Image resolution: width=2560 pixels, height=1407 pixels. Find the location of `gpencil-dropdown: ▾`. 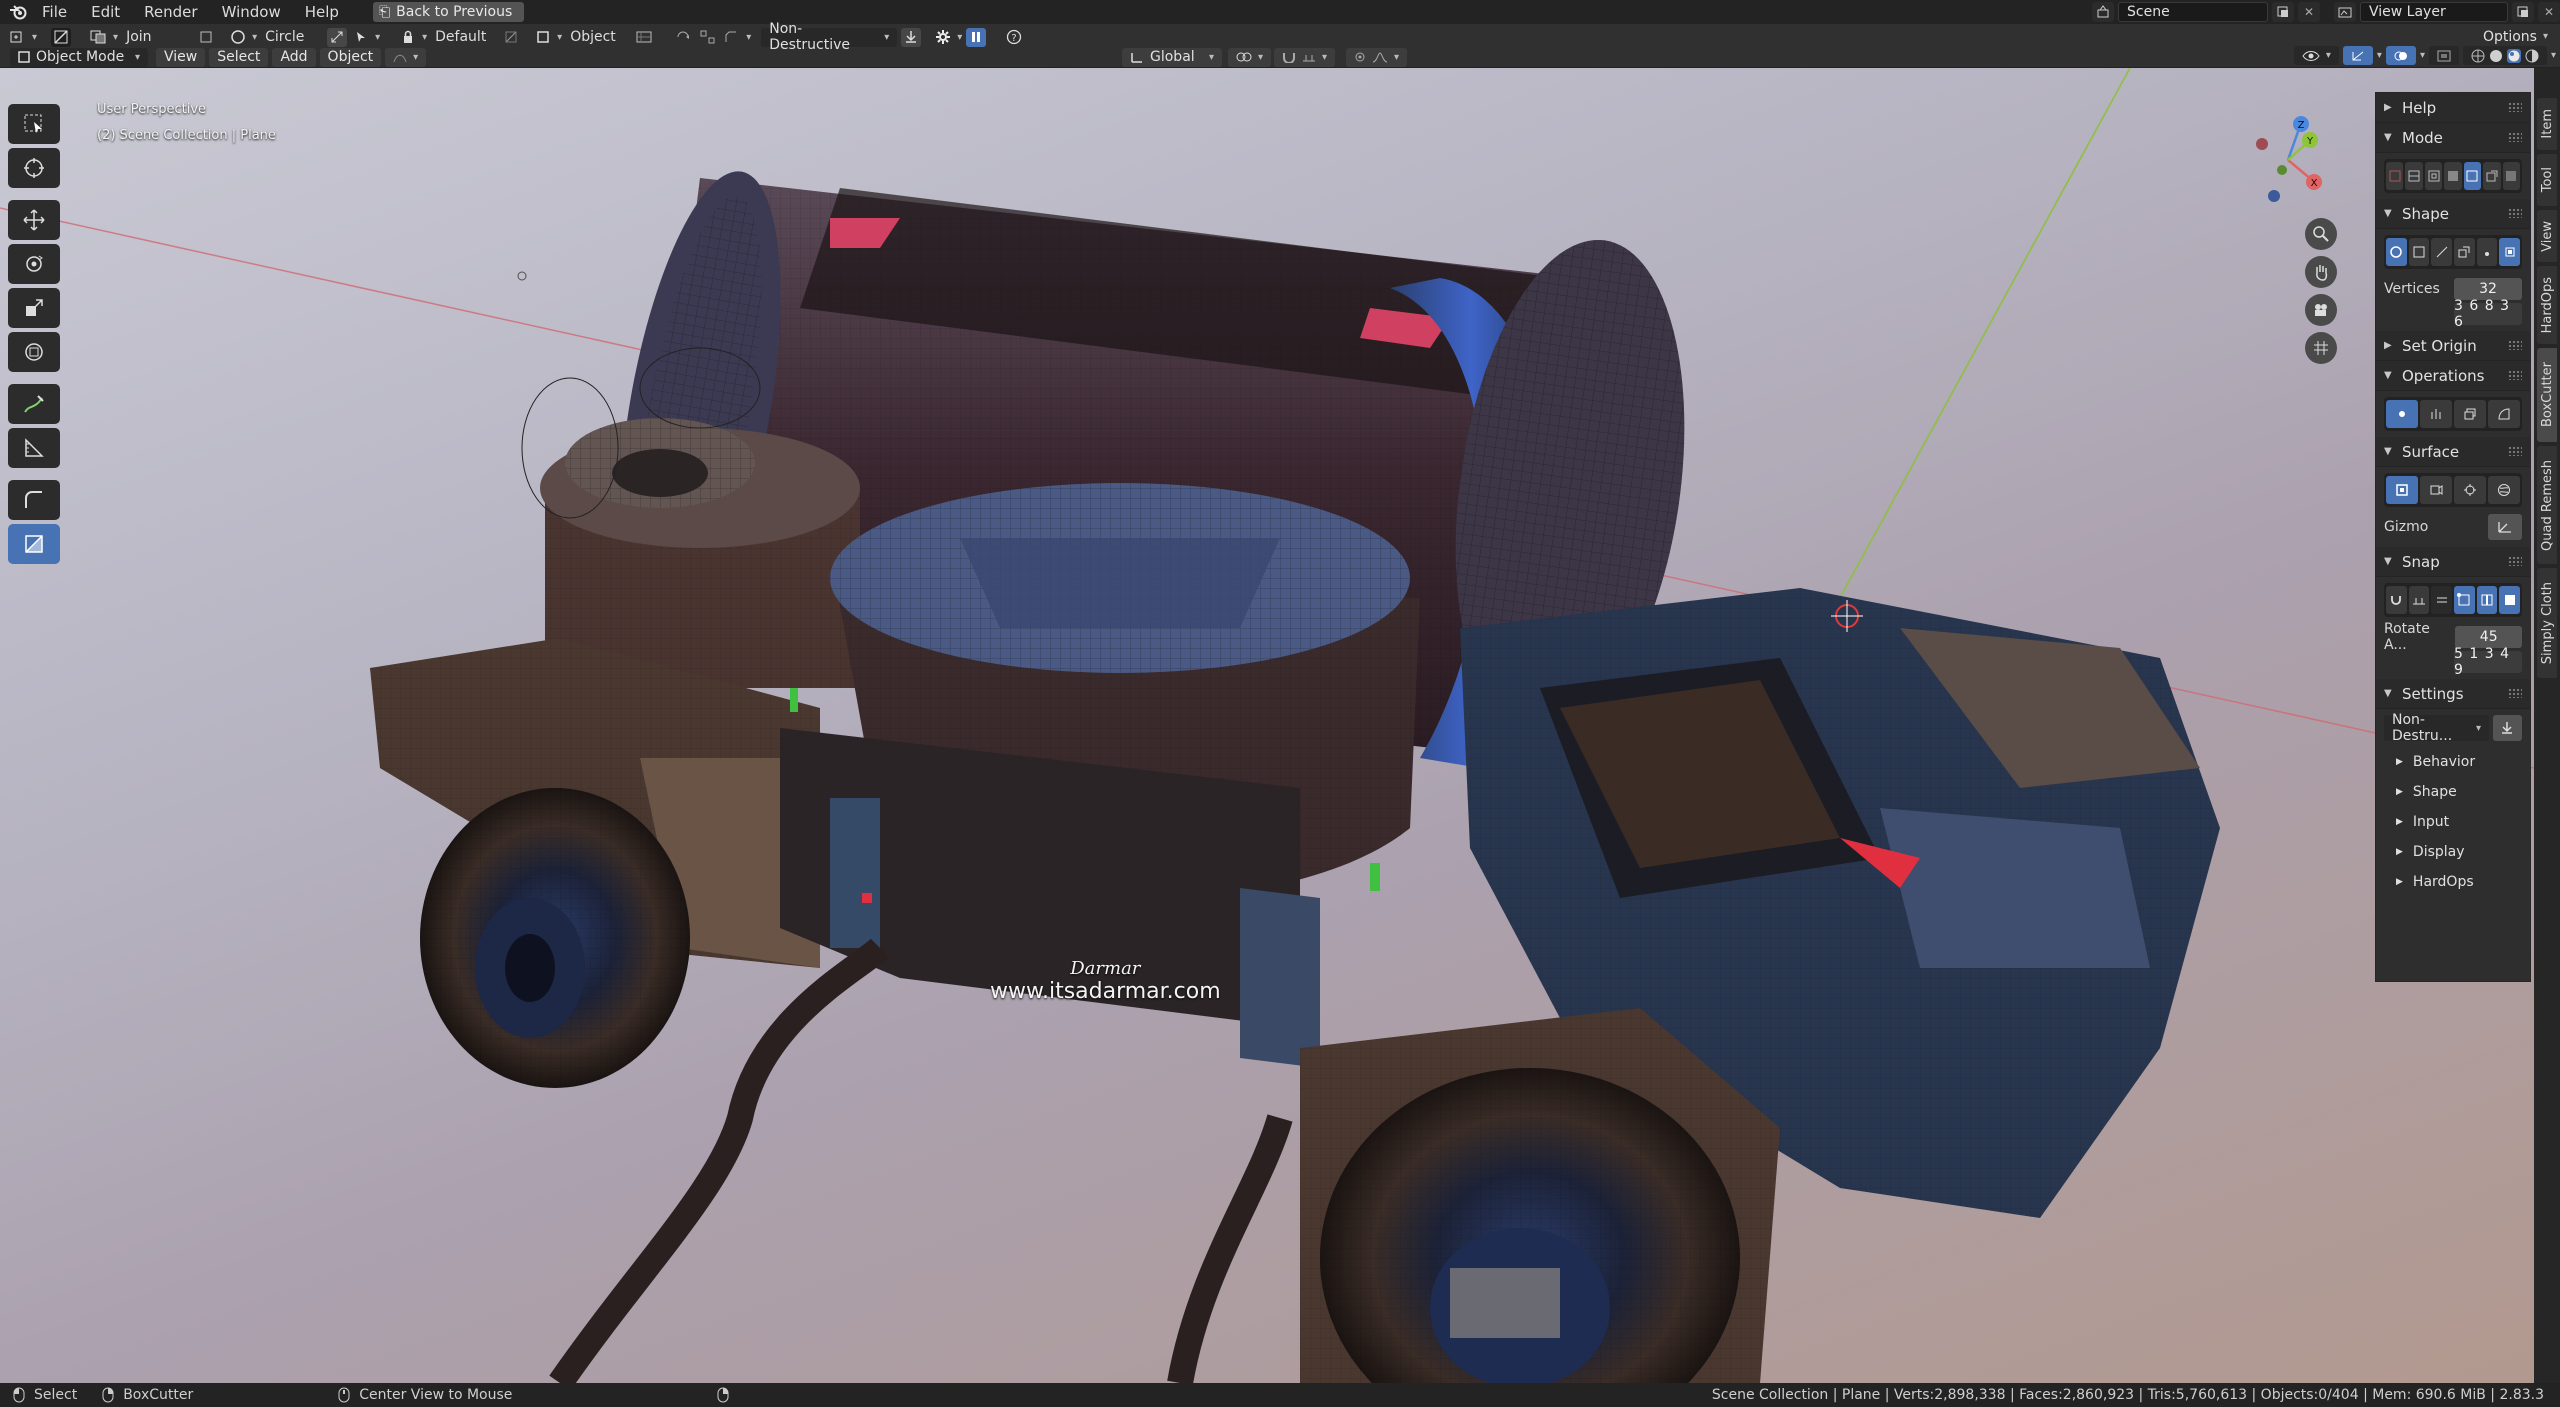

gpencil-dropdown: ▾ is located at coordinates (406, 57).